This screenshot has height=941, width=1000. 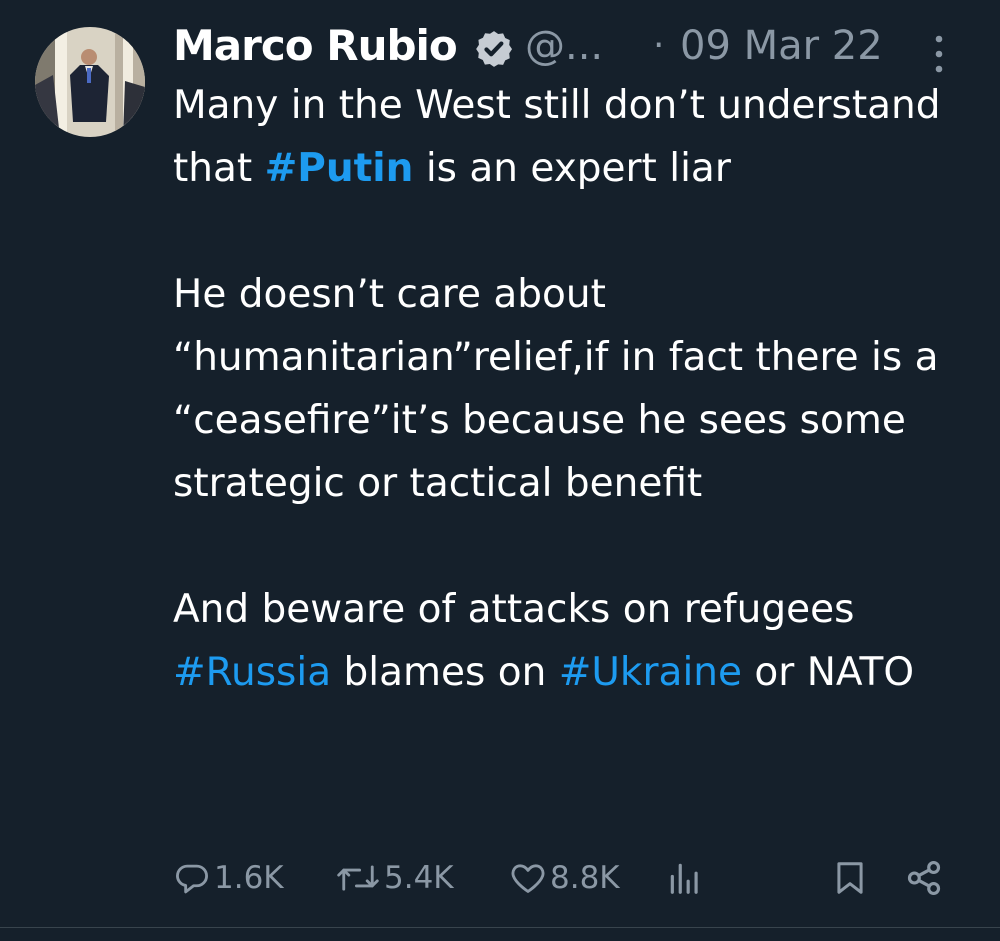 I want to click on share-button, so click(x=924, y=878).